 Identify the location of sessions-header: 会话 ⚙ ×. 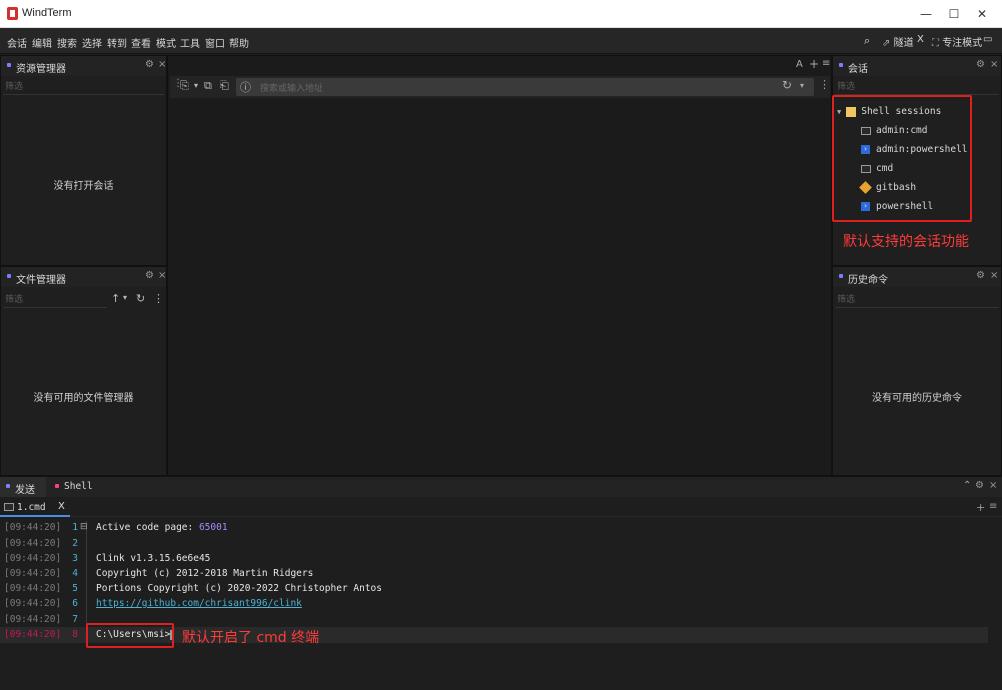
(917, 66).